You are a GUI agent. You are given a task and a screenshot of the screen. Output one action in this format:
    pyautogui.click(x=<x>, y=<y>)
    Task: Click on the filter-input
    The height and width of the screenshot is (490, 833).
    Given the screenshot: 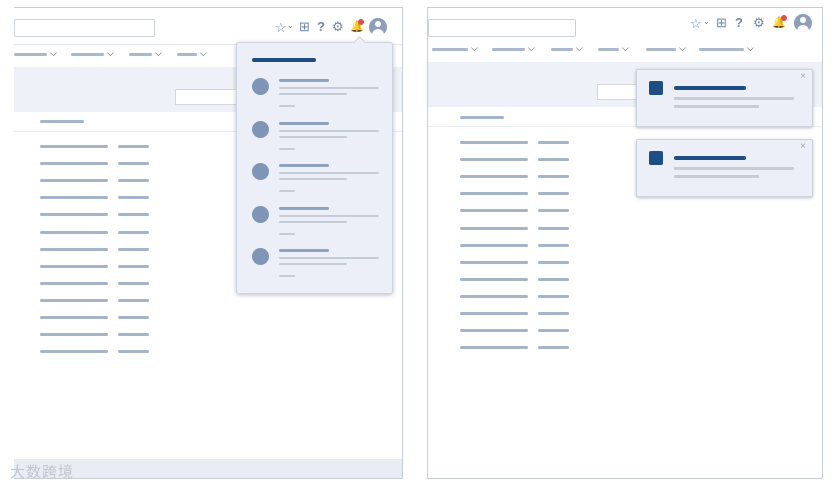 What is the action you would take?
    pyautogui.click(x=206, y=97)
    